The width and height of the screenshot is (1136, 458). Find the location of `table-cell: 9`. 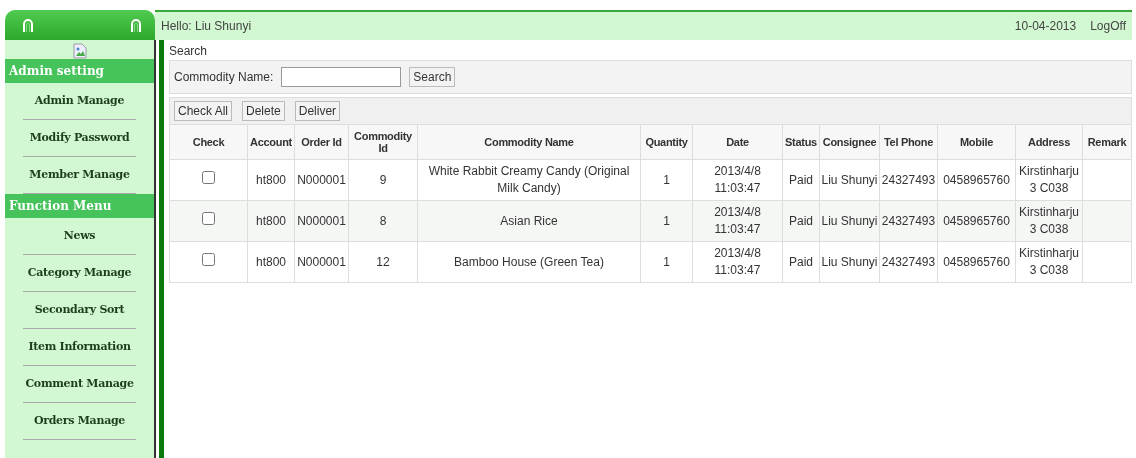

table-cell: 9 is located at coordinates (383, 180).